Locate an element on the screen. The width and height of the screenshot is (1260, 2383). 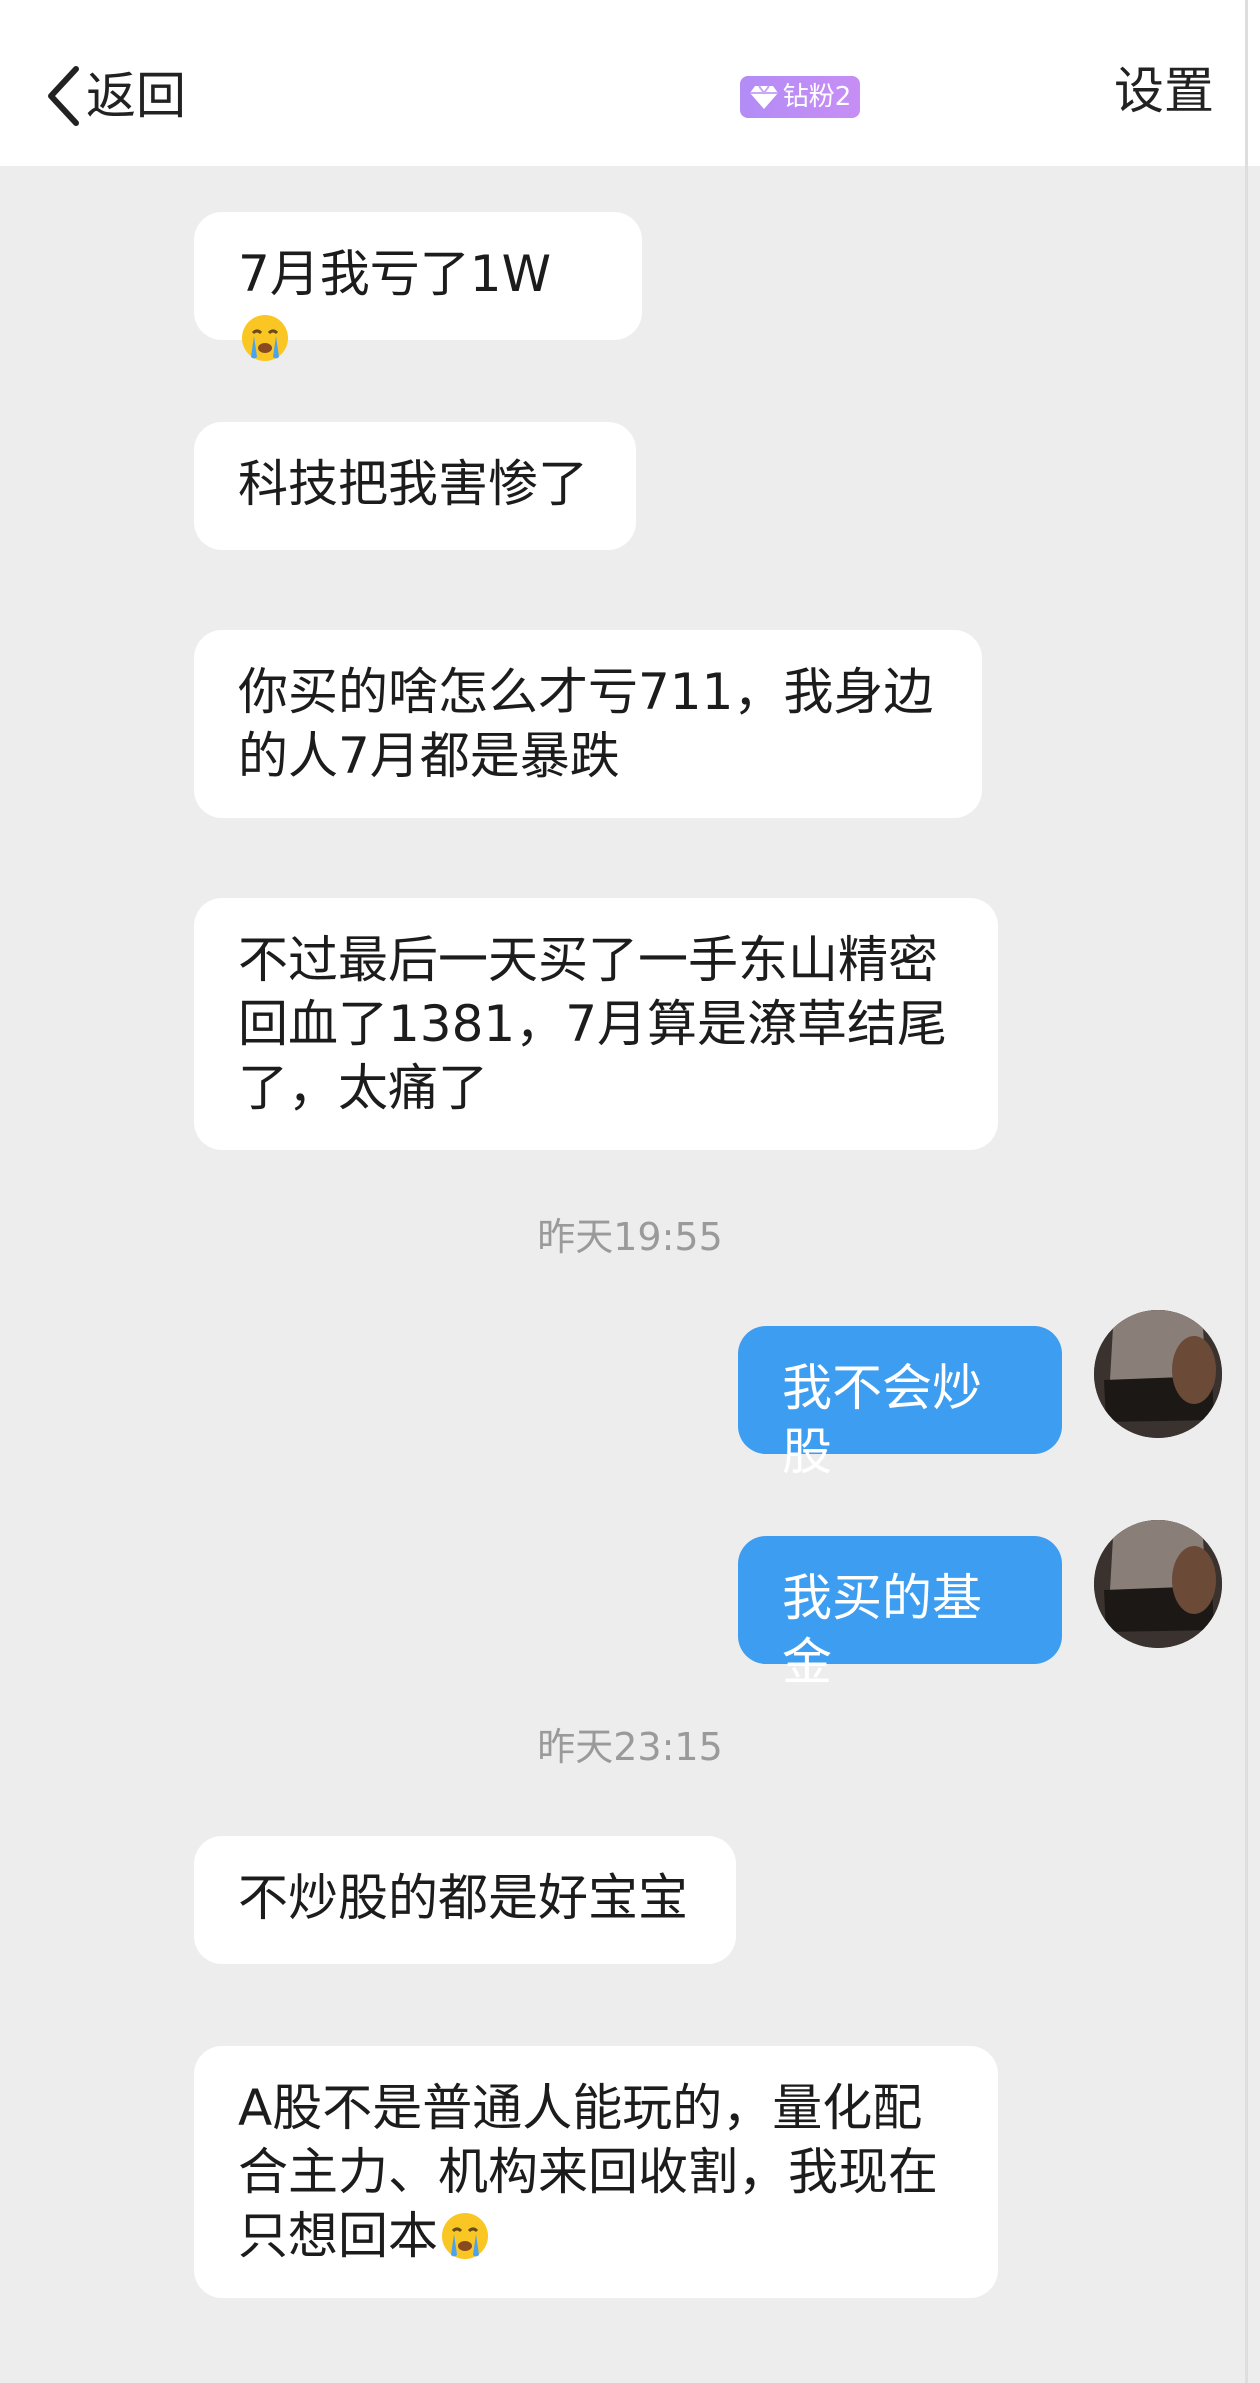
message-text: 不过最后一天买了一手东山精密回血了1381，7月算是潦草结尾了，太痛了 is located at coordinates (593, 1024).